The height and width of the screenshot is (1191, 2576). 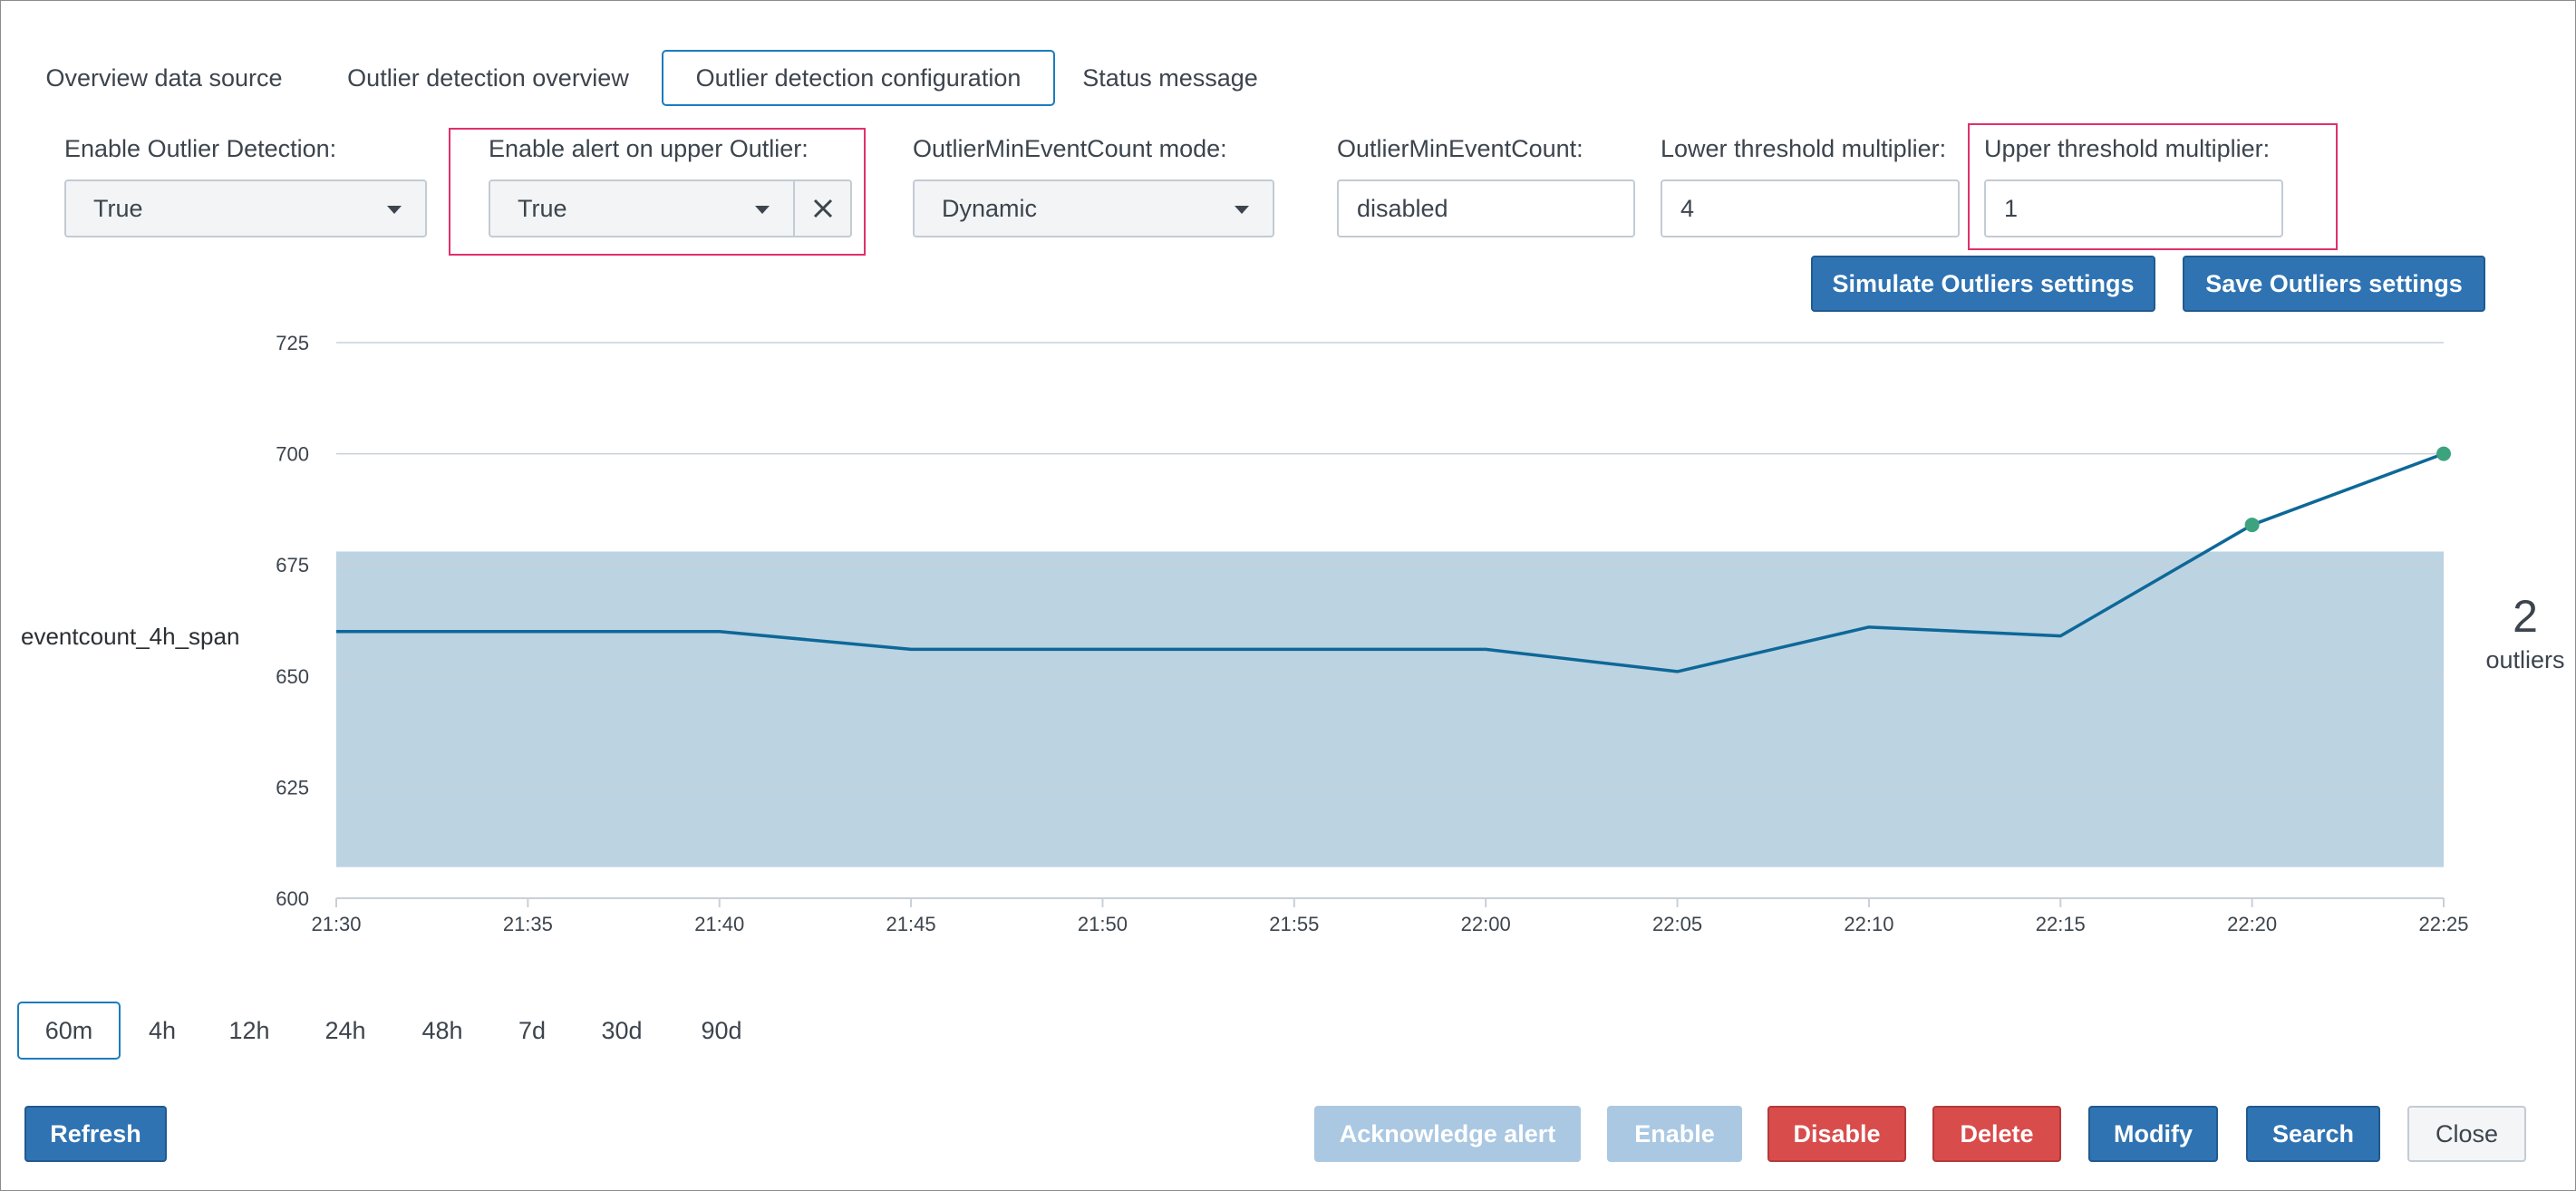 What do you see at coordinates (69, 1031) in the screenshot?
I see `time-range-60m: 60m` at bounding box center [69, 1031].